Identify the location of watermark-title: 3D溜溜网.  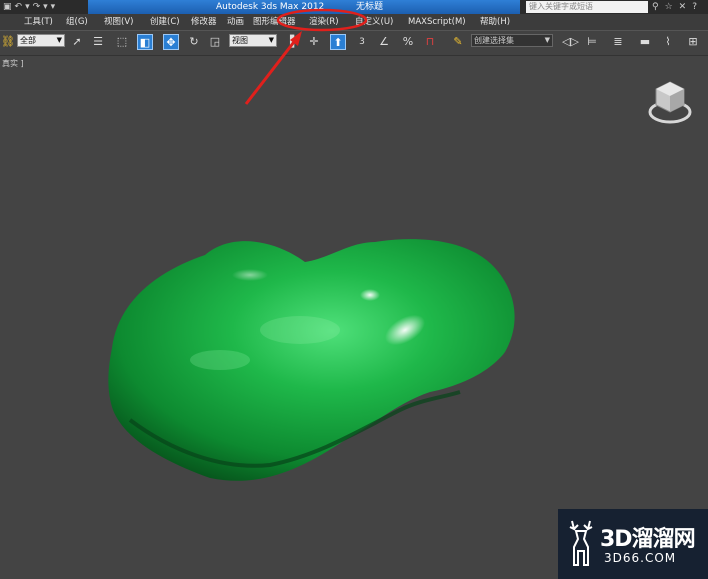
(648, 539).